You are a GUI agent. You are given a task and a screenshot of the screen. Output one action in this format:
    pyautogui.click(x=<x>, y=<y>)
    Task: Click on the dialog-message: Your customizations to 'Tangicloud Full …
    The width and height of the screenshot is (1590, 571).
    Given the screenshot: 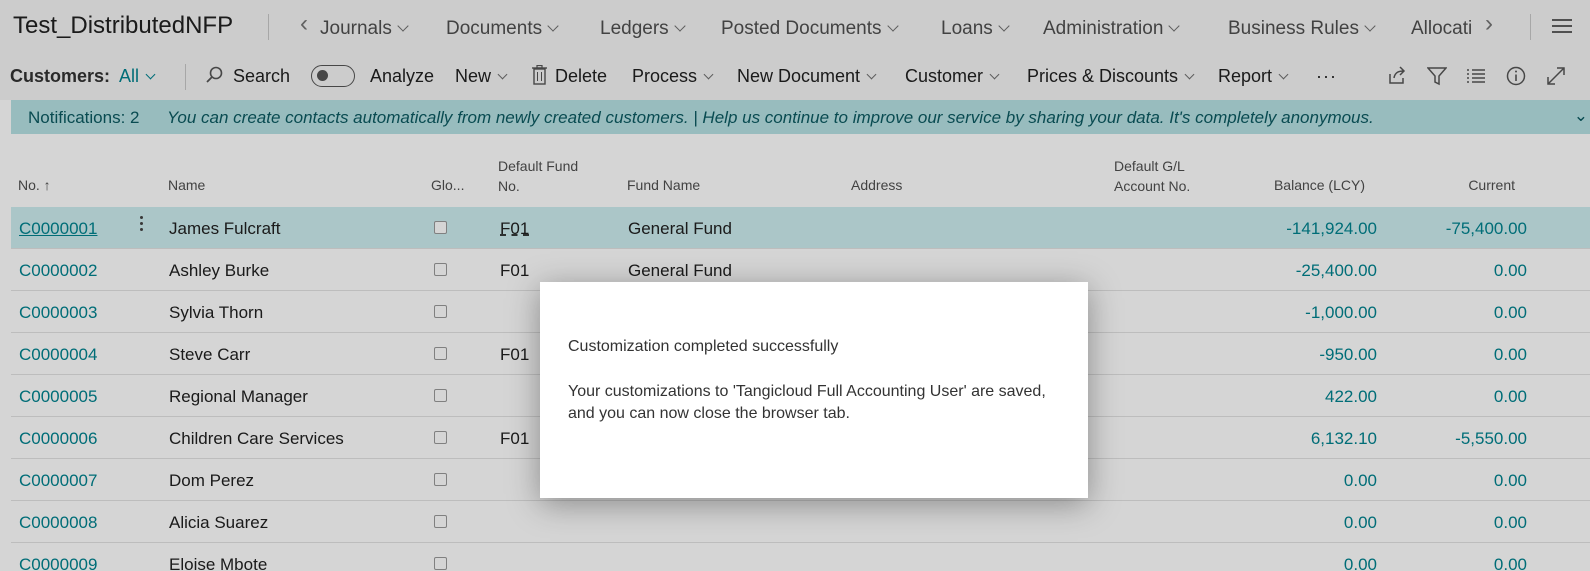 What is the action you would take?
    pyautogui.click(x=807, y=402)
    